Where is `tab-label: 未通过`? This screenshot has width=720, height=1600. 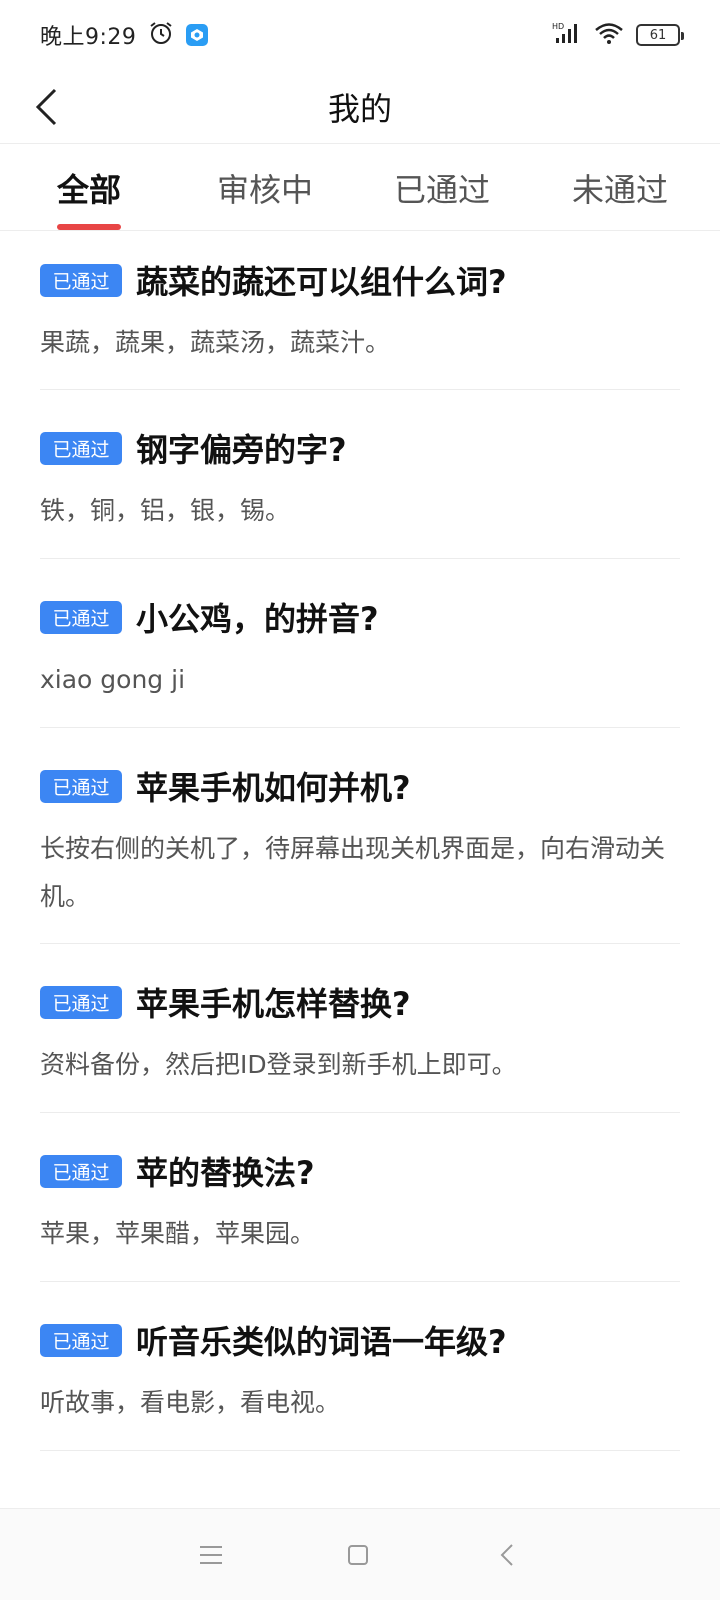 tab-label: 未通过 is located at coordinates (619, 190).